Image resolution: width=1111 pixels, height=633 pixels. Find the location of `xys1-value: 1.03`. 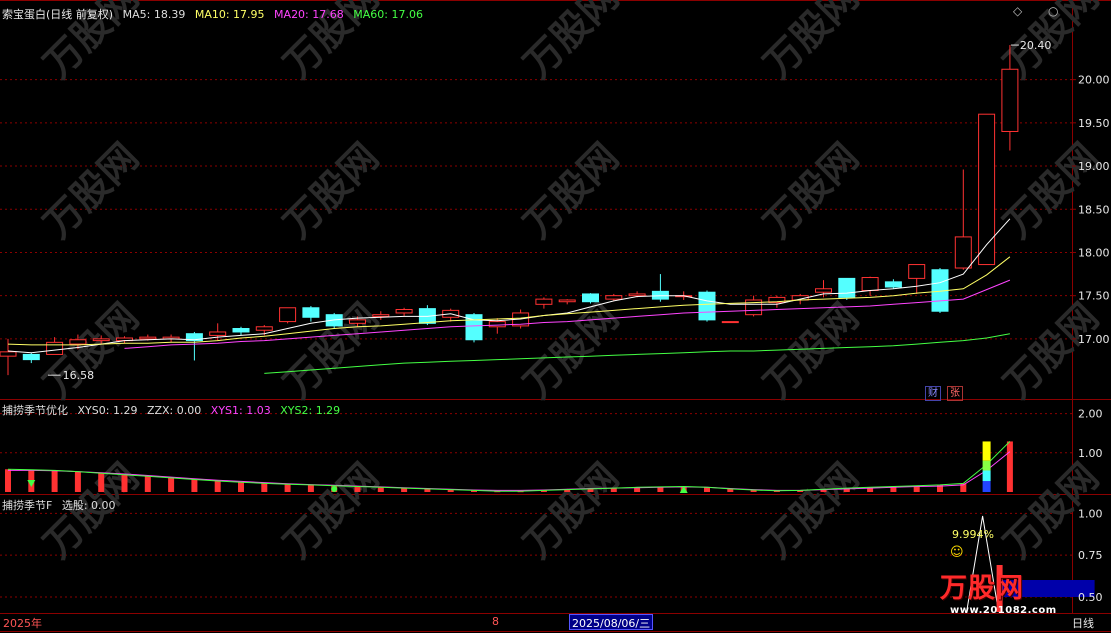

xys1-value: 1.03 is located at coordinates (258, 410).